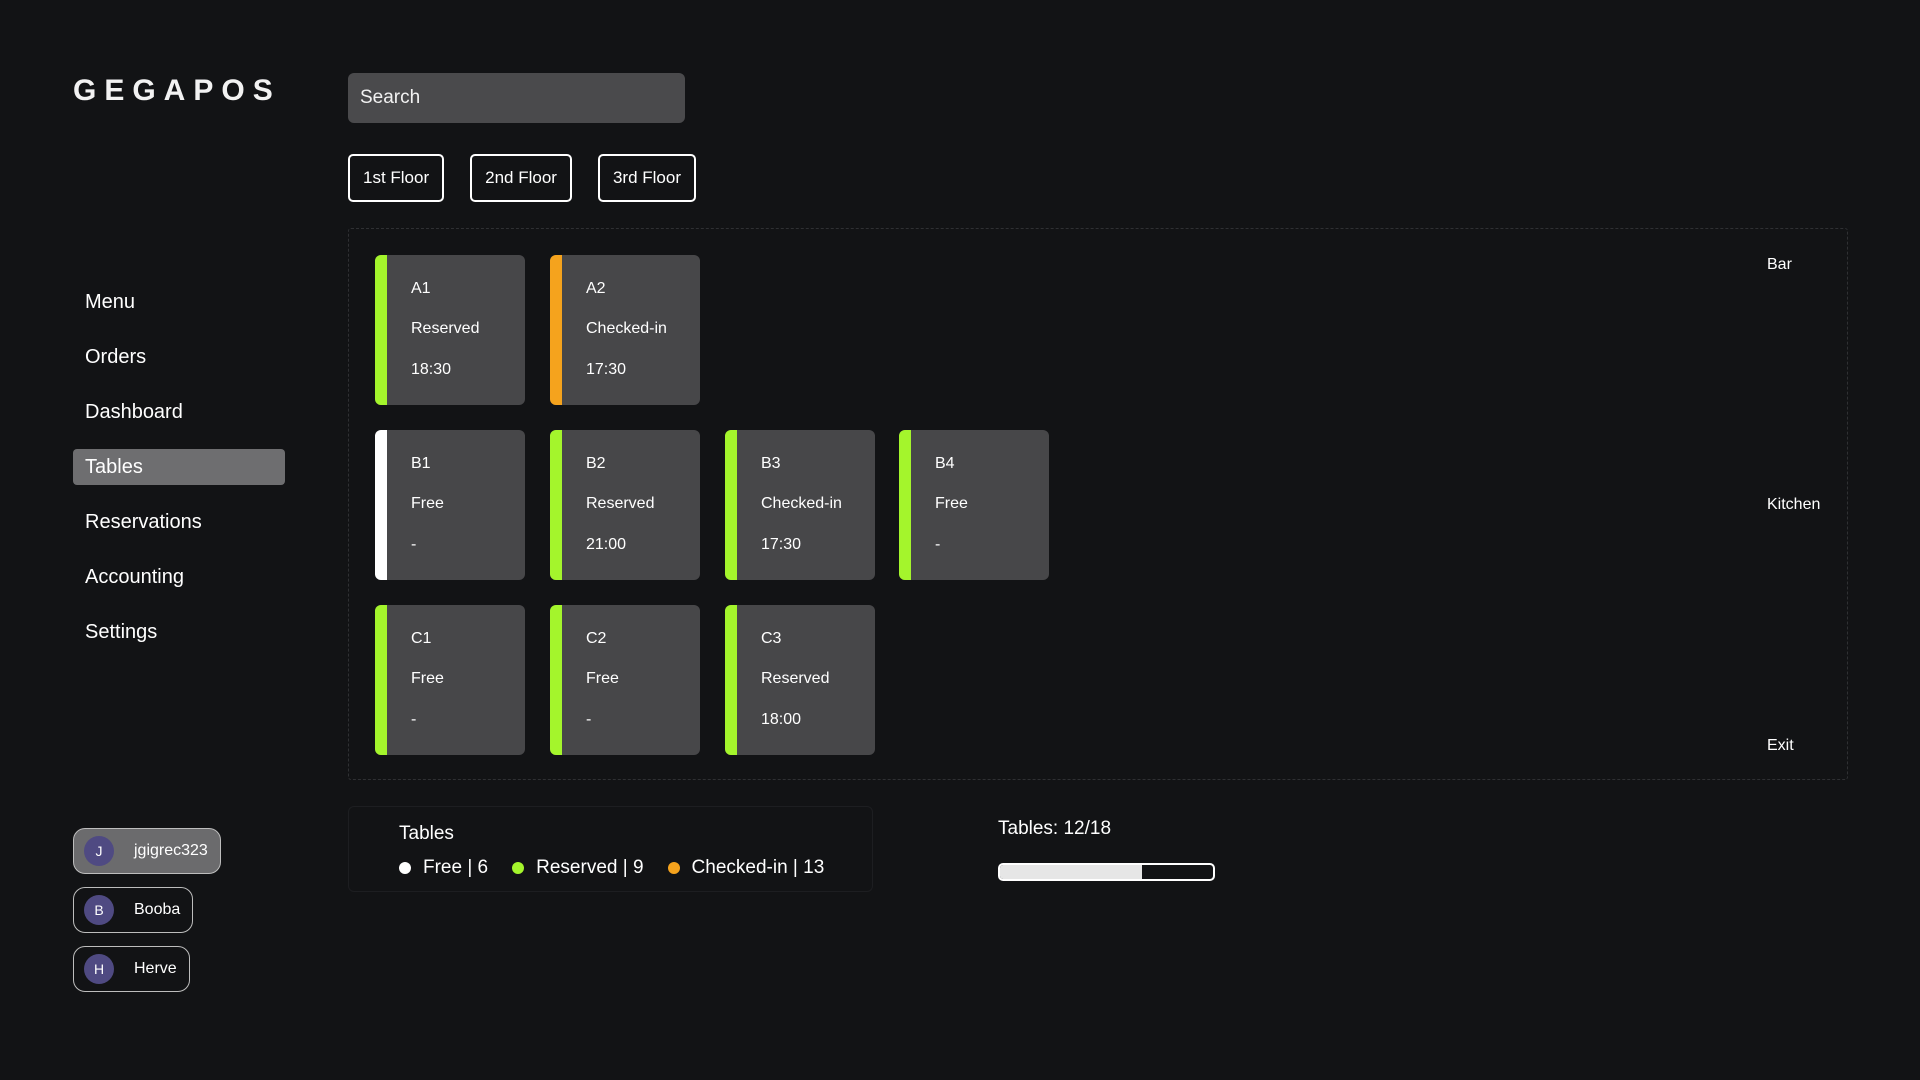  What do you see at coordinates (396, 178) in the screenshot?
I see `floor-button-1st: 1st Floor` at bounding box center [396, 178].